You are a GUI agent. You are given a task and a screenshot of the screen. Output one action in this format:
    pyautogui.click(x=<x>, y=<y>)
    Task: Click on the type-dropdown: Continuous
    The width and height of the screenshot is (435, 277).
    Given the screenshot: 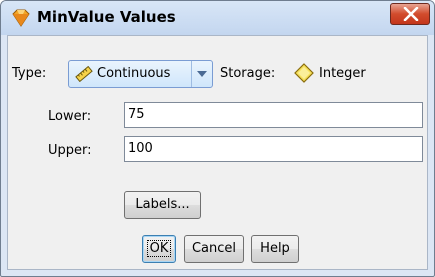 What is the action you would take?
    pyautogui.click(x=140, y=74)
    